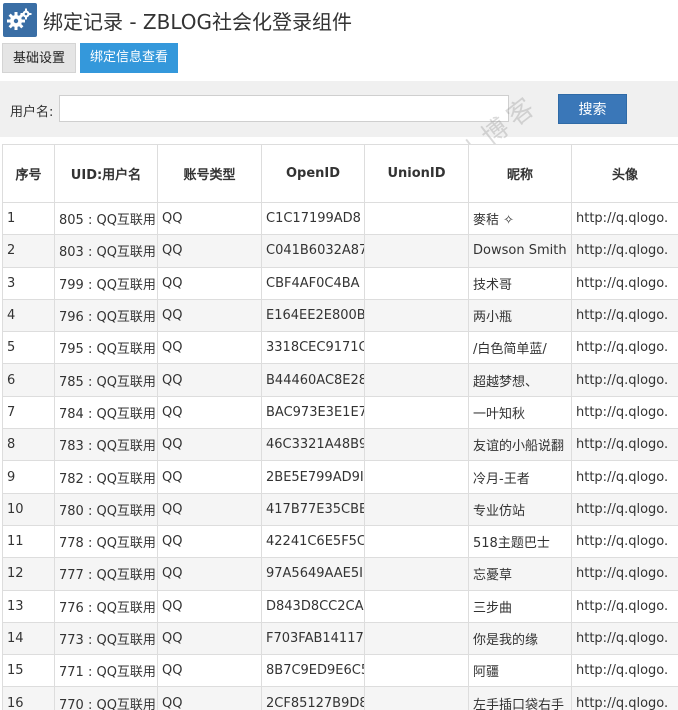 The image size is (678, 710). I want to click on search-button: 搜索, so click(592, 109).